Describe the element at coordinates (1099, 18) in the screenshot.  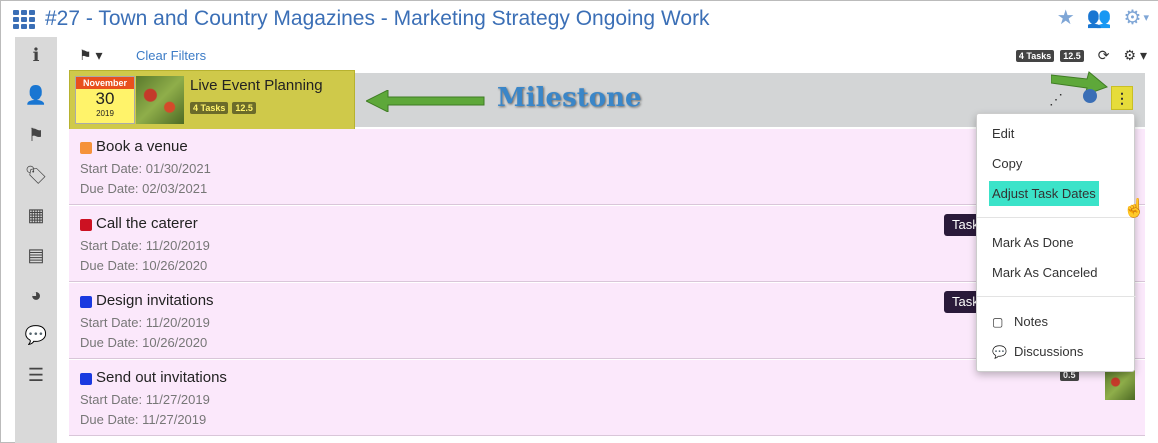
I see `users-icon: 👥` at that location.